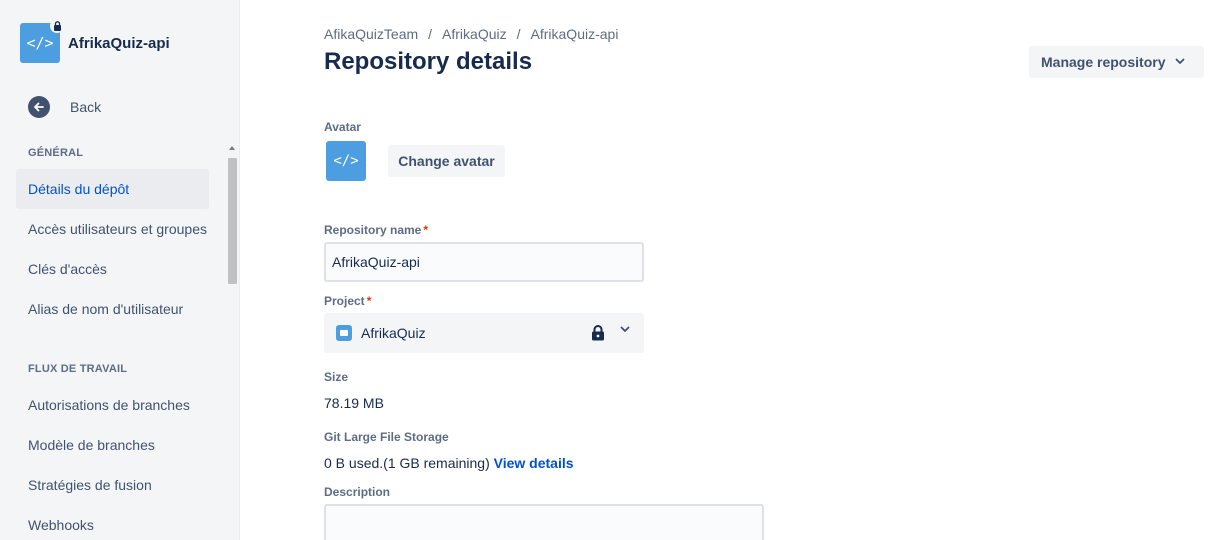 This screenshot has width=1209, height=540. What do you see at coordinates (371, 34) in the screenshot?
I see `breadcrumb-team: AfikaQuizTeam` at bounding box center [371, 34].